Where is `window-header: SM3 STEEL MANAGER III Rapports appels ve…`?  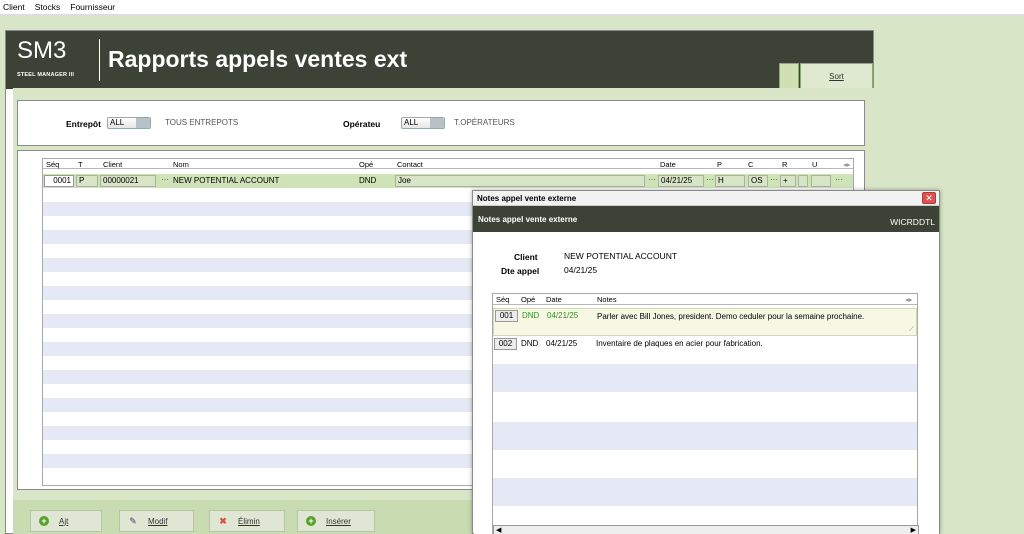
window-header: SM3 STEEL MANAGER III Rapports appels ve… is located at coordinates (439, 60).